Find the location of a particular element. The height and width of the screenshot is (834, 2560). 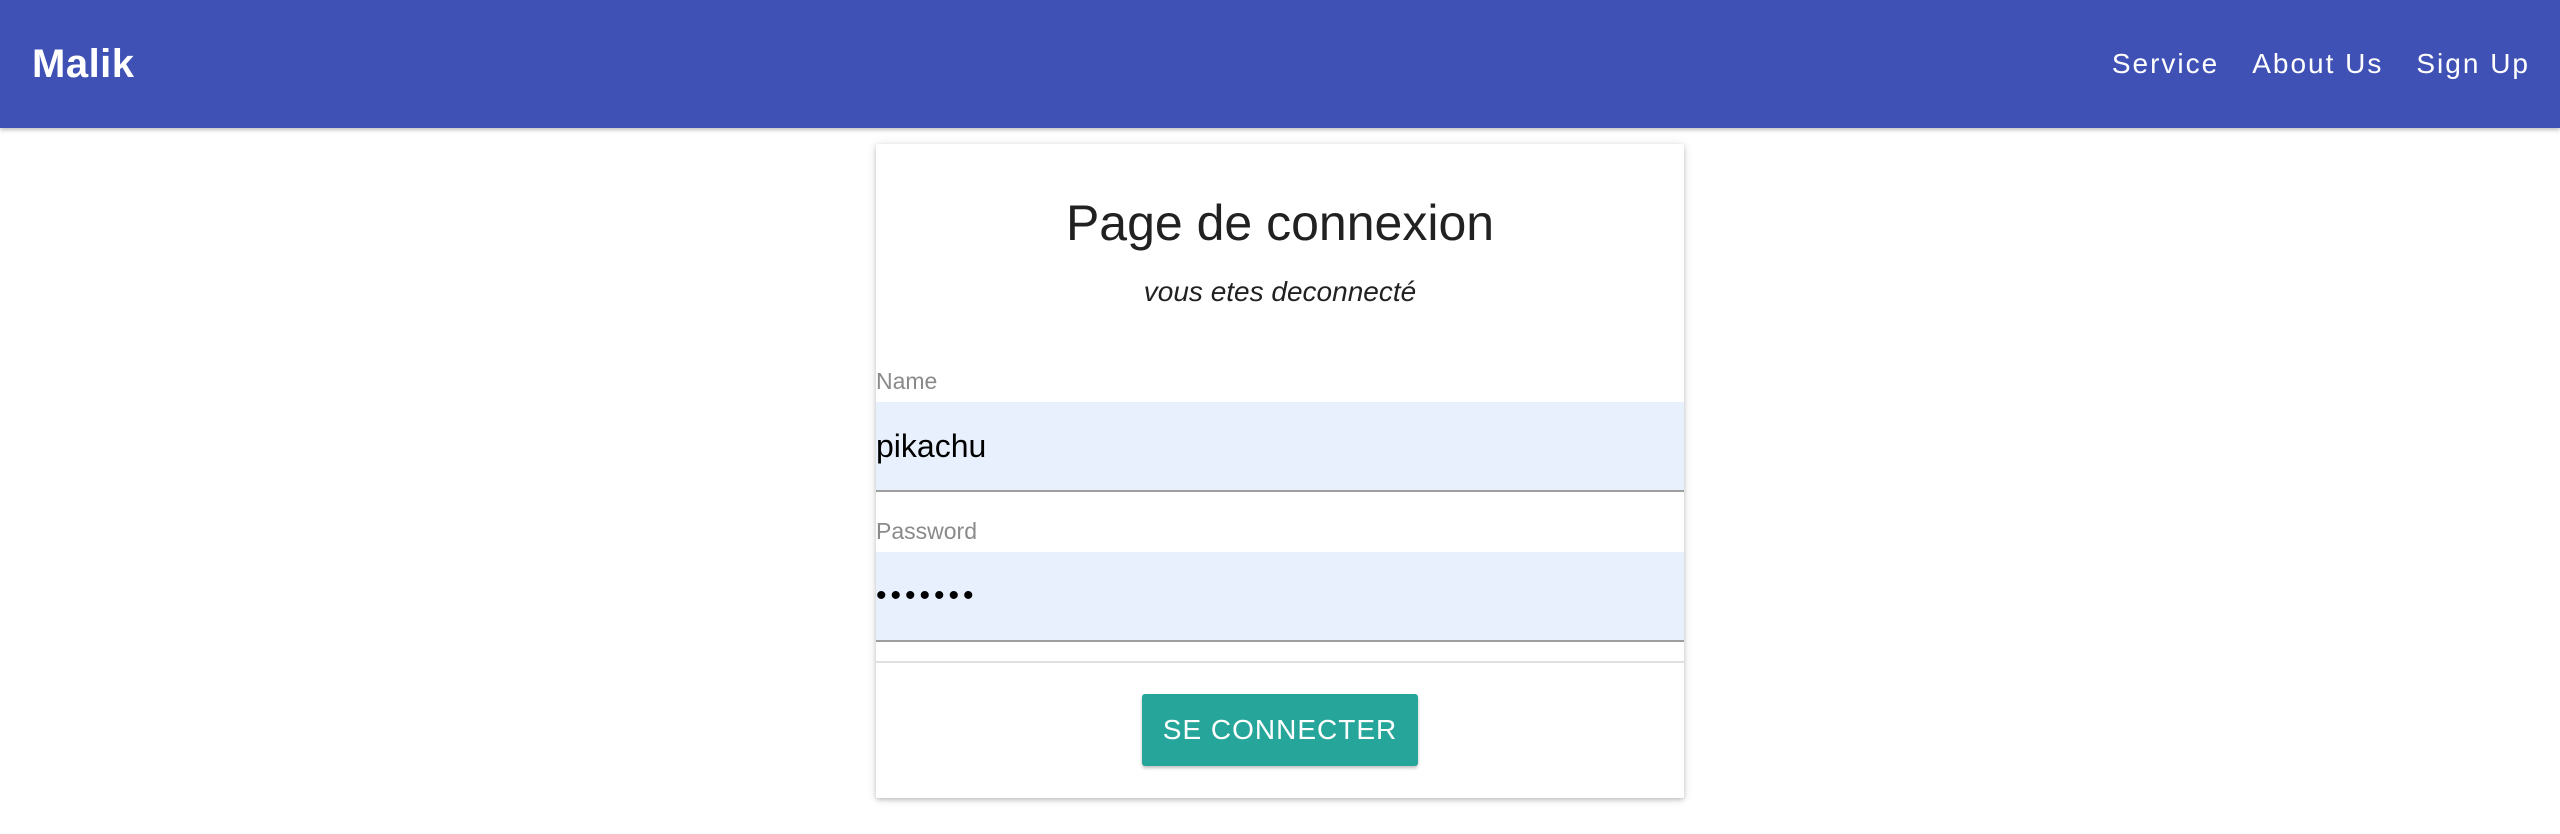

nav-links: Service About Us Sign Up is located at coordinates (2304, 64).